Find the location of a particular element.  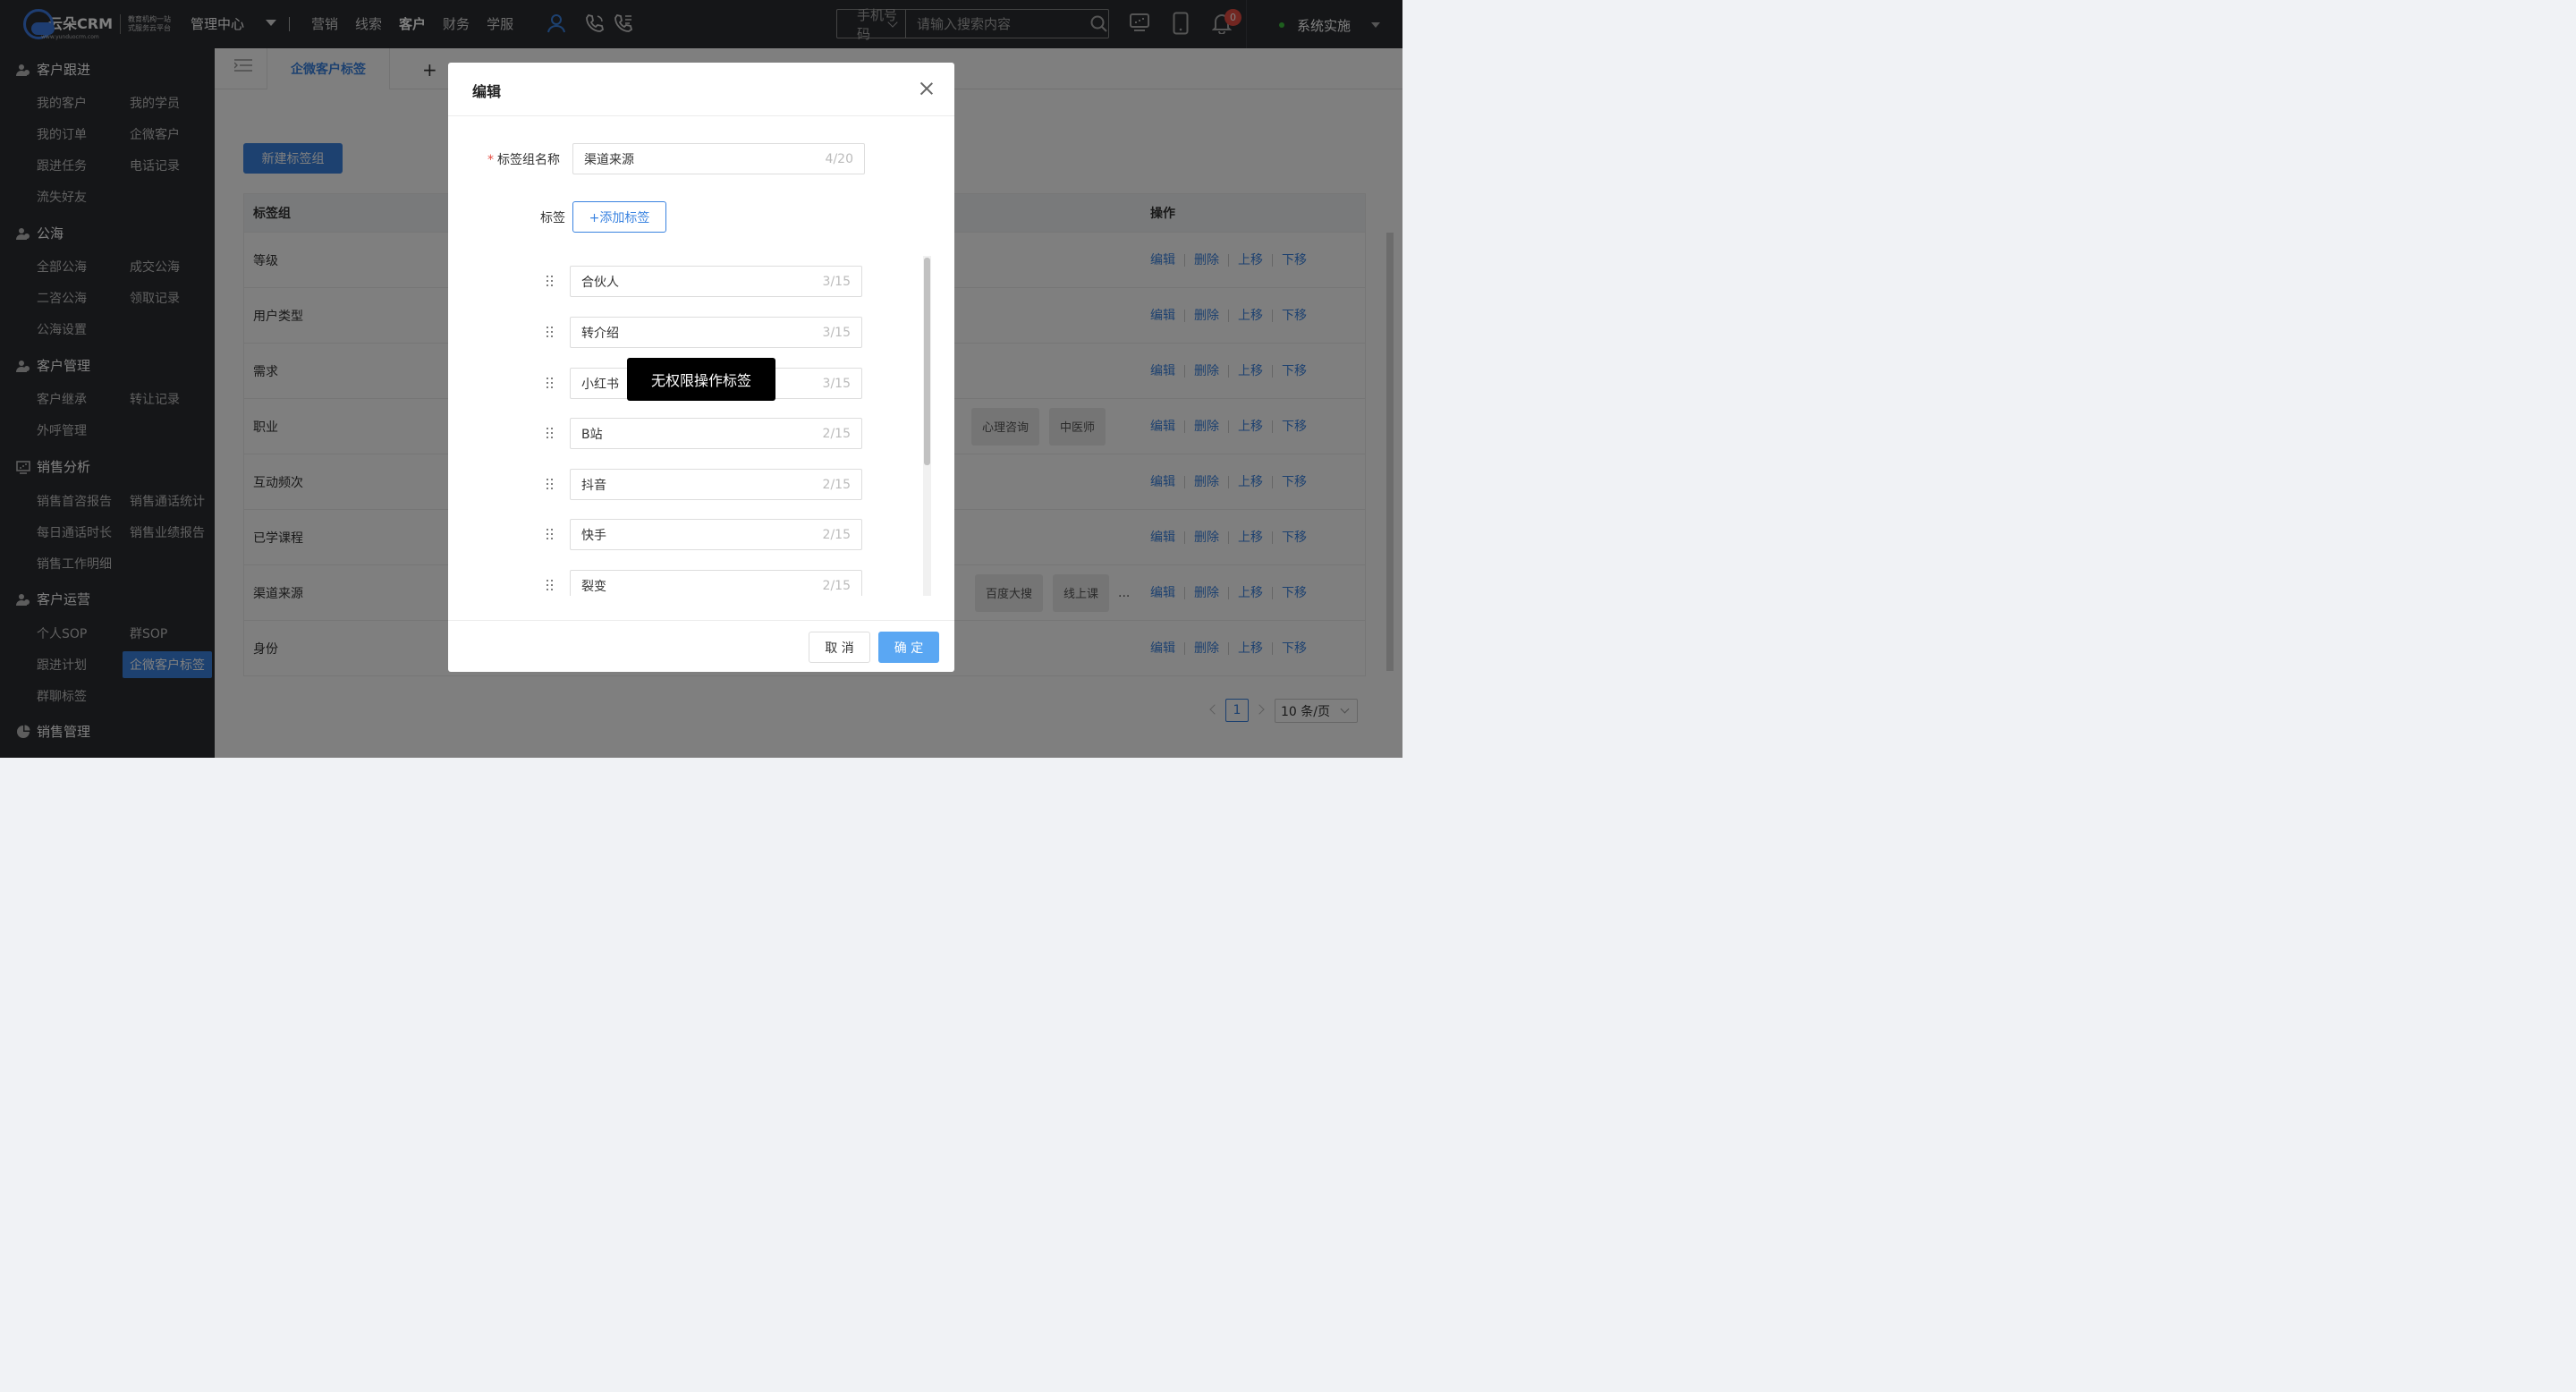

tag-input: 快手 2/15 is located at coordinates (716, 534).